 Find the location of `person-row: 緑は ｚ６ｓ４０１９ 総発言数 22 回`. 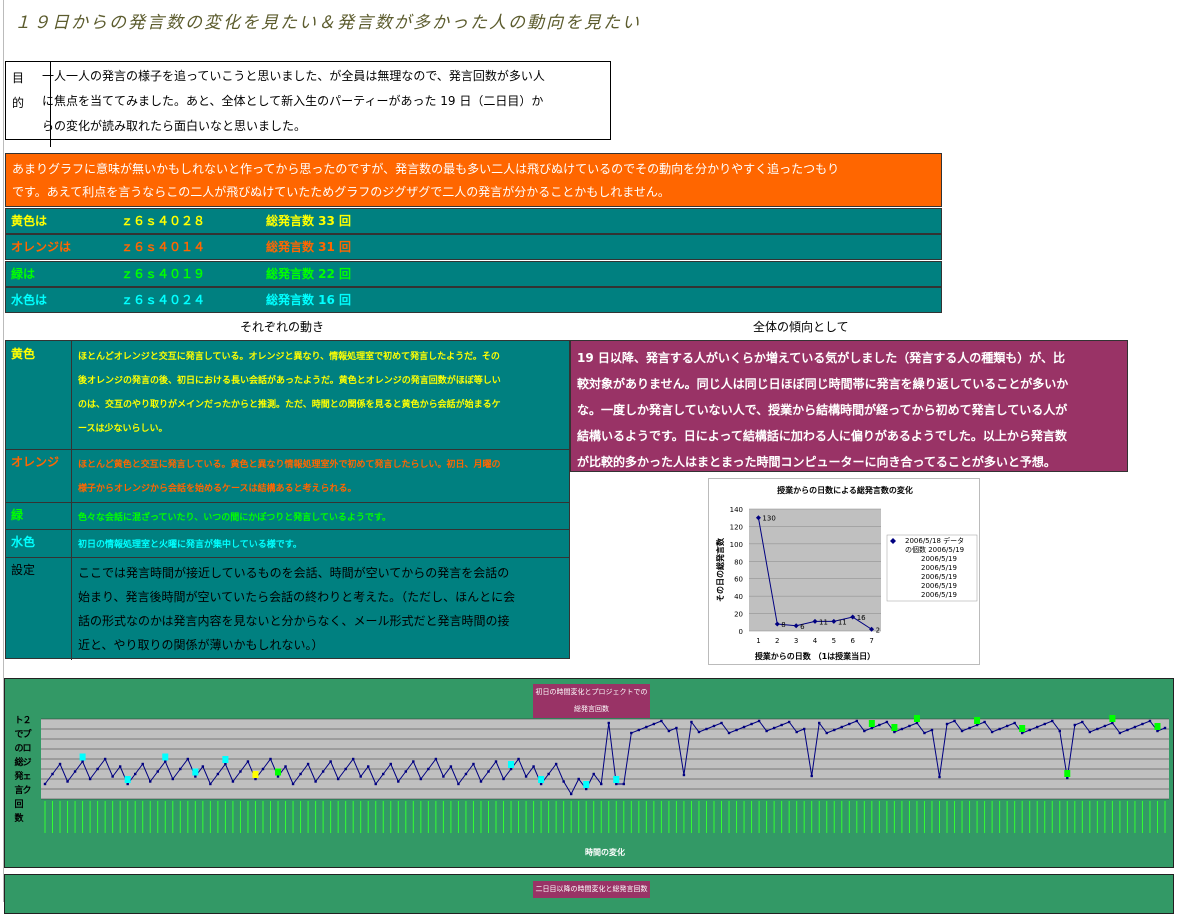

person-row: 緑は ｚ６ｓ４０１９ 総発言数 22 回 is located at coordinates (473, 274).